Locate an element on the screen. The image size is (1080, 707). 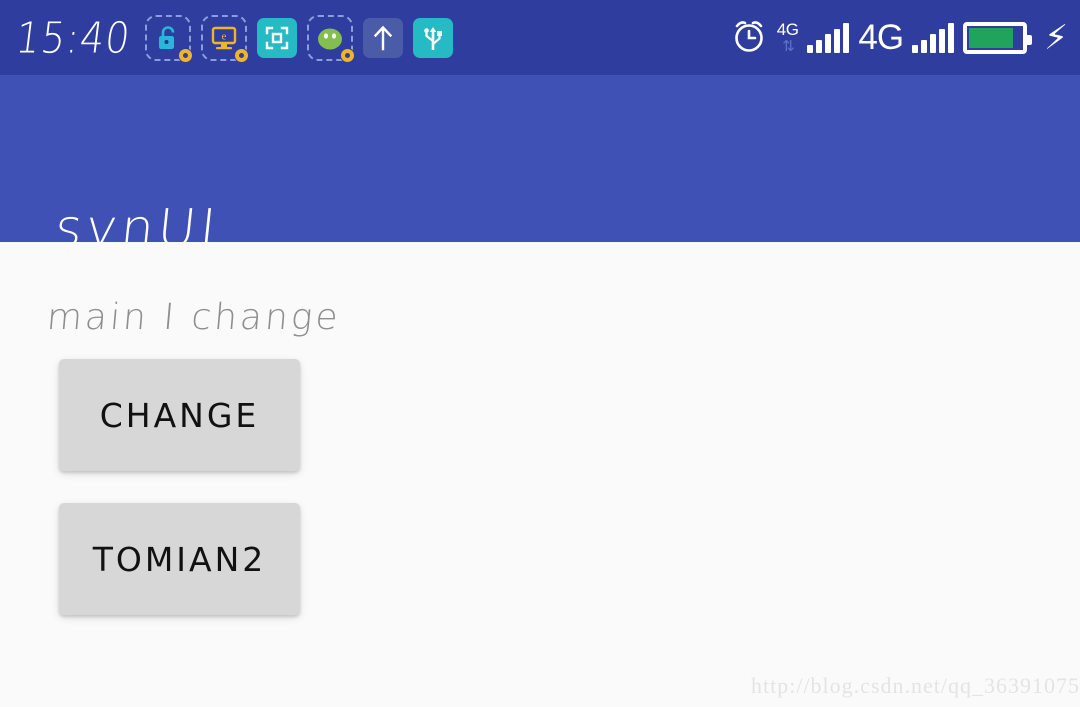
status-bar-right-group: 4G ⇅ 4G ⚡ is located at coordinates (899, 38).